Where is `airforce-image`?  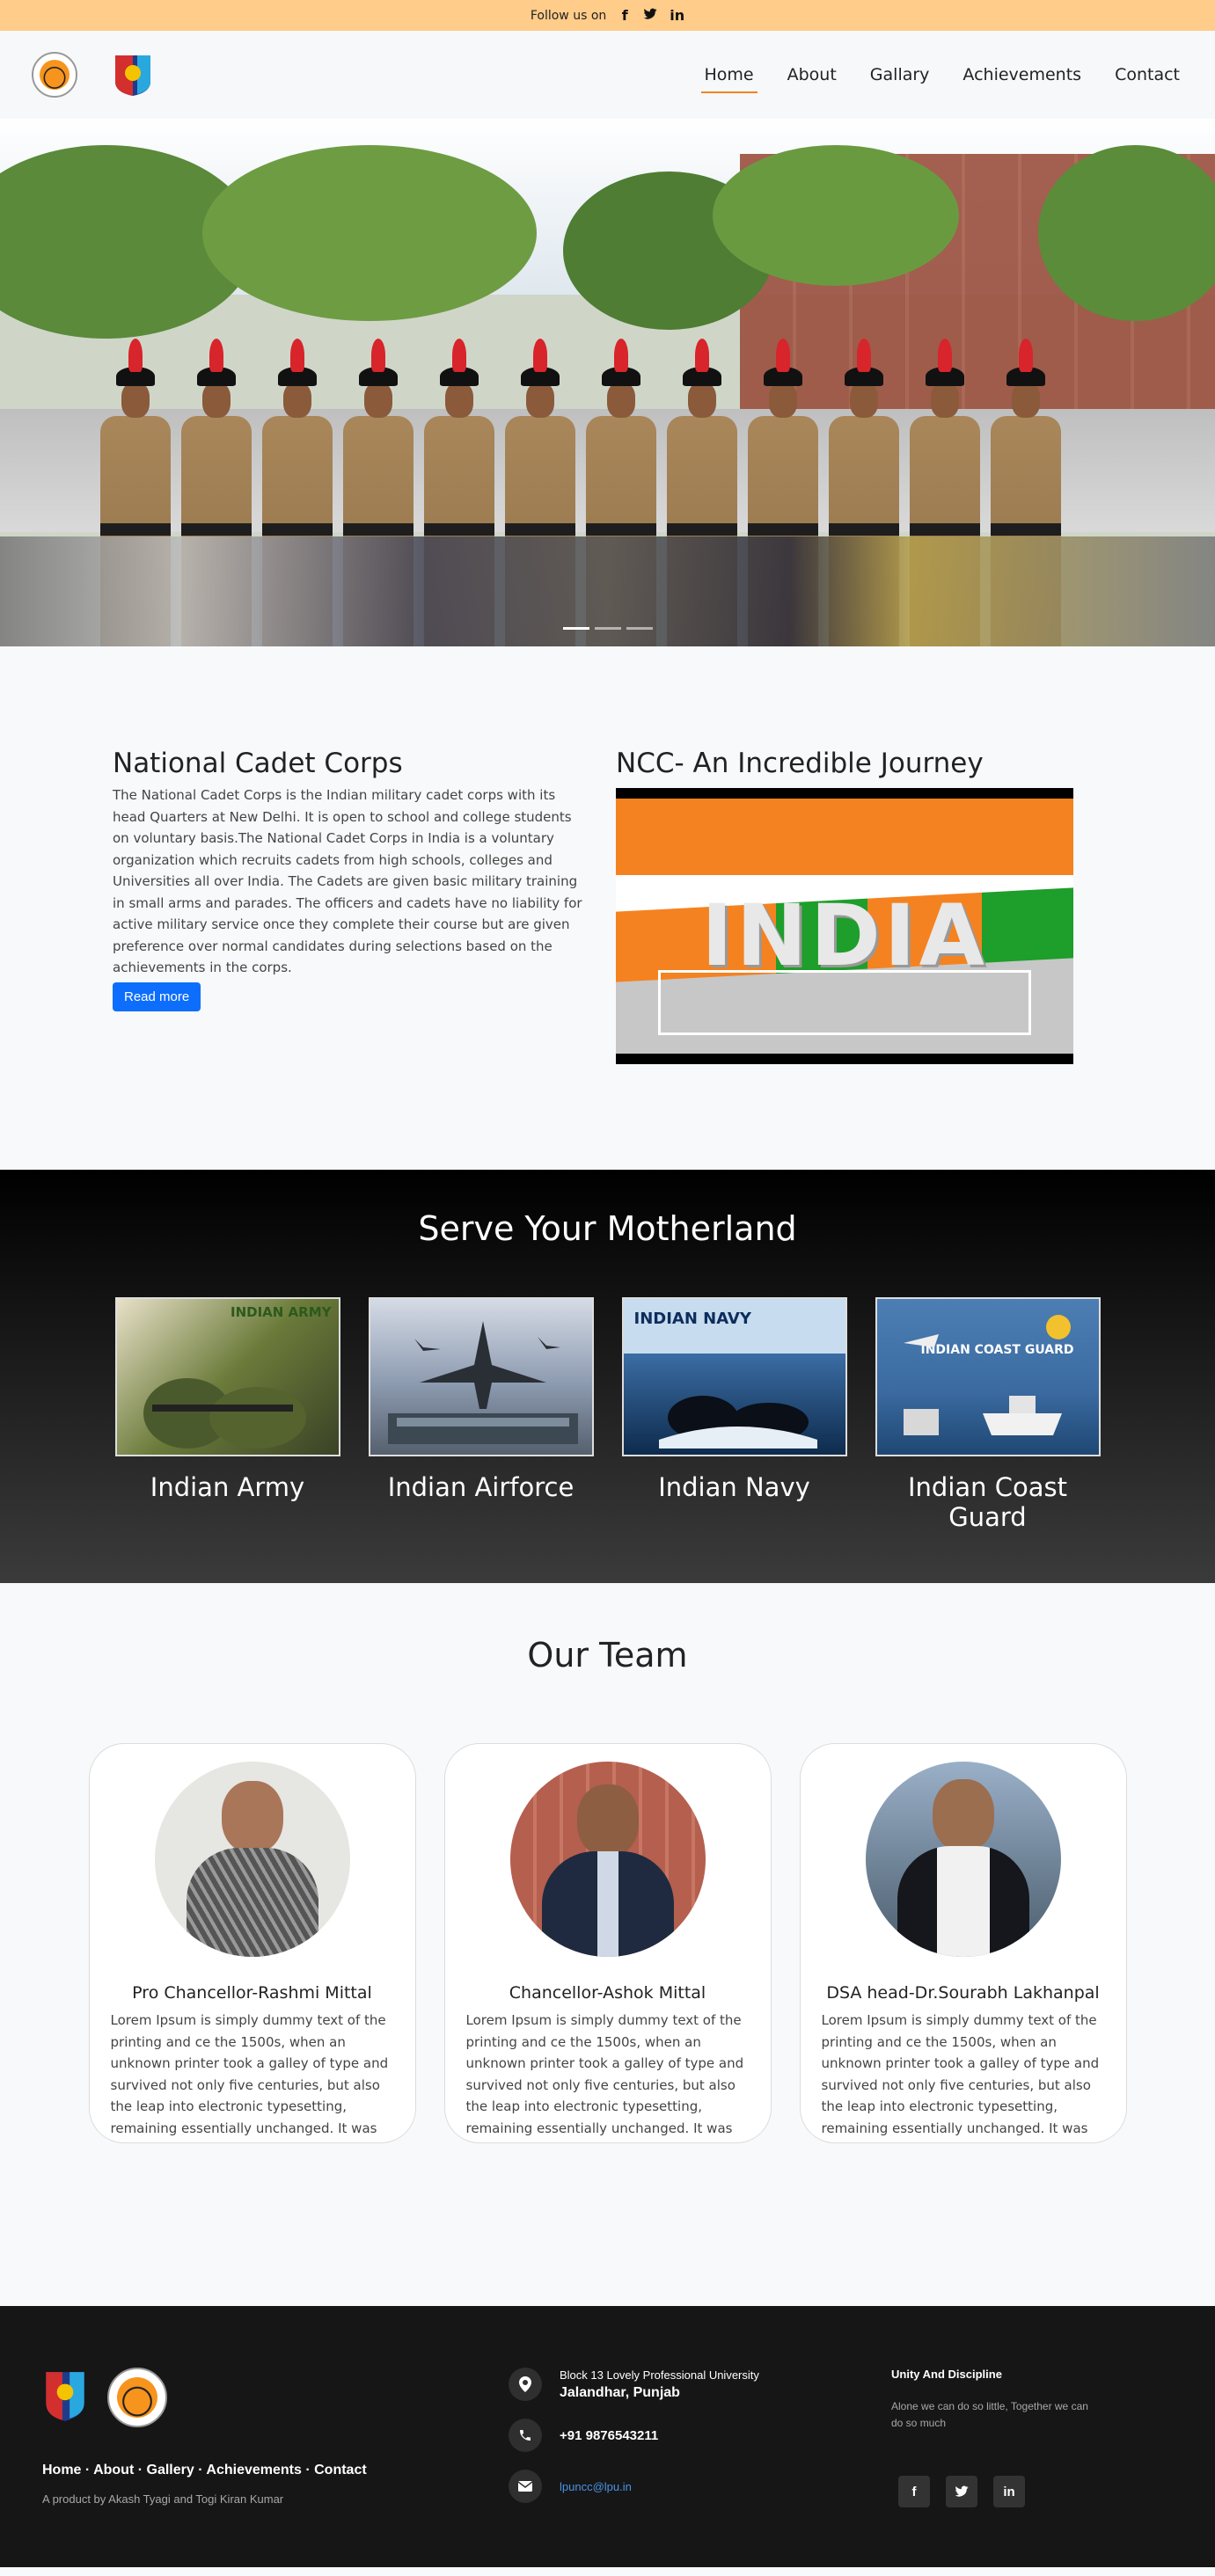 airforce-image is located at coordinates (481, 1376).